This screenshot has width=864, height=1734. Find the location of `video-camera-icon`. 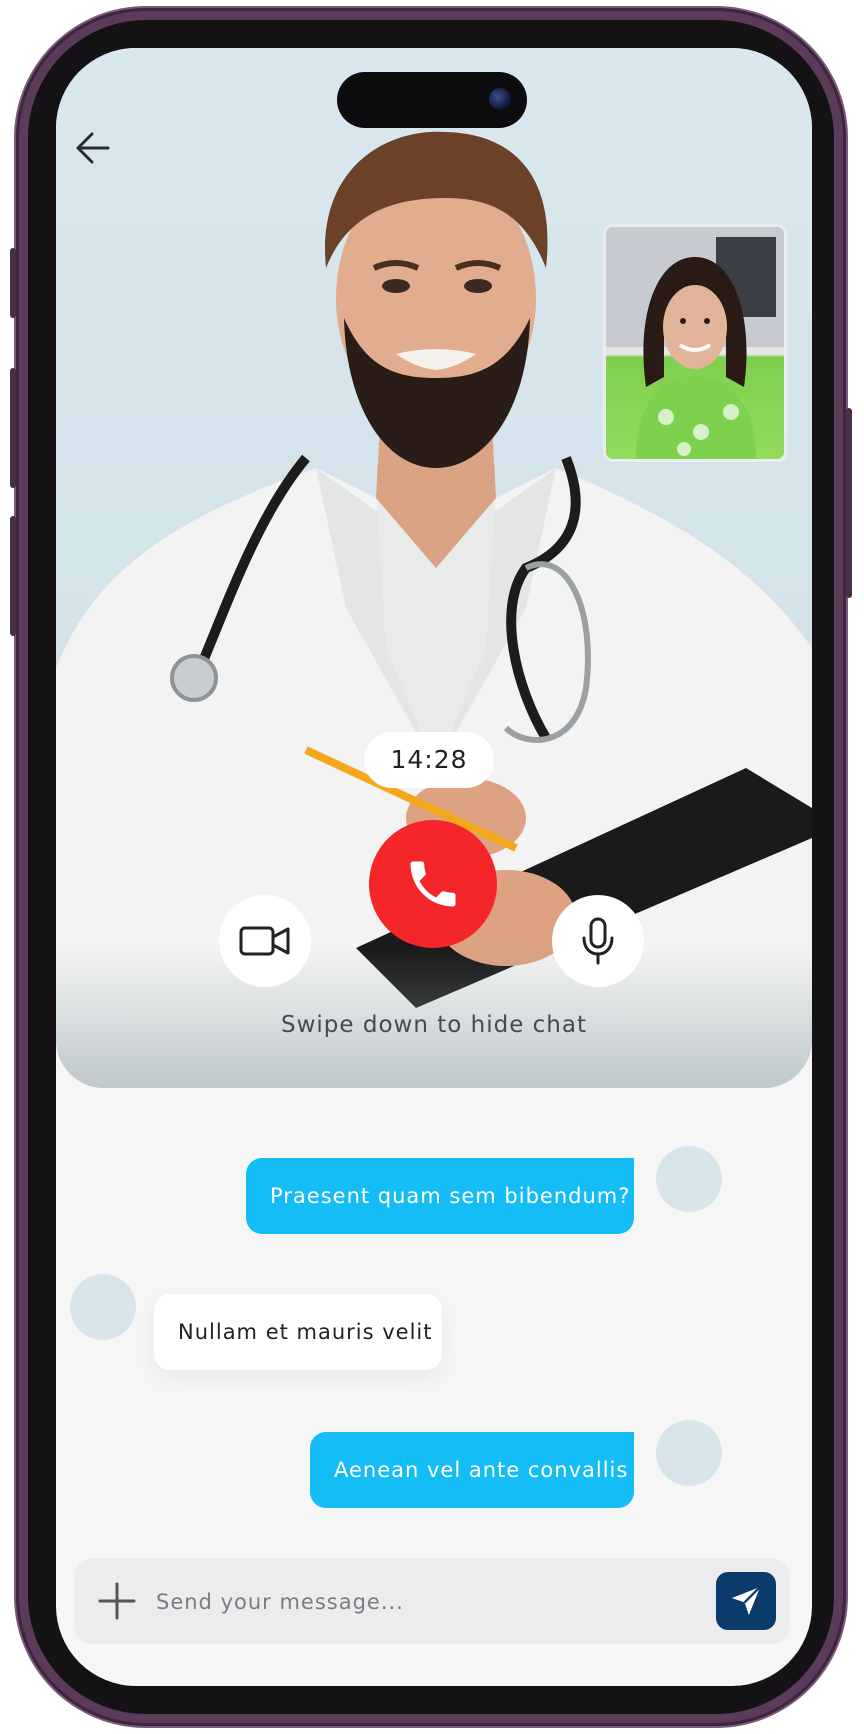

video-camera-icon is located at coordinates (264, 941).